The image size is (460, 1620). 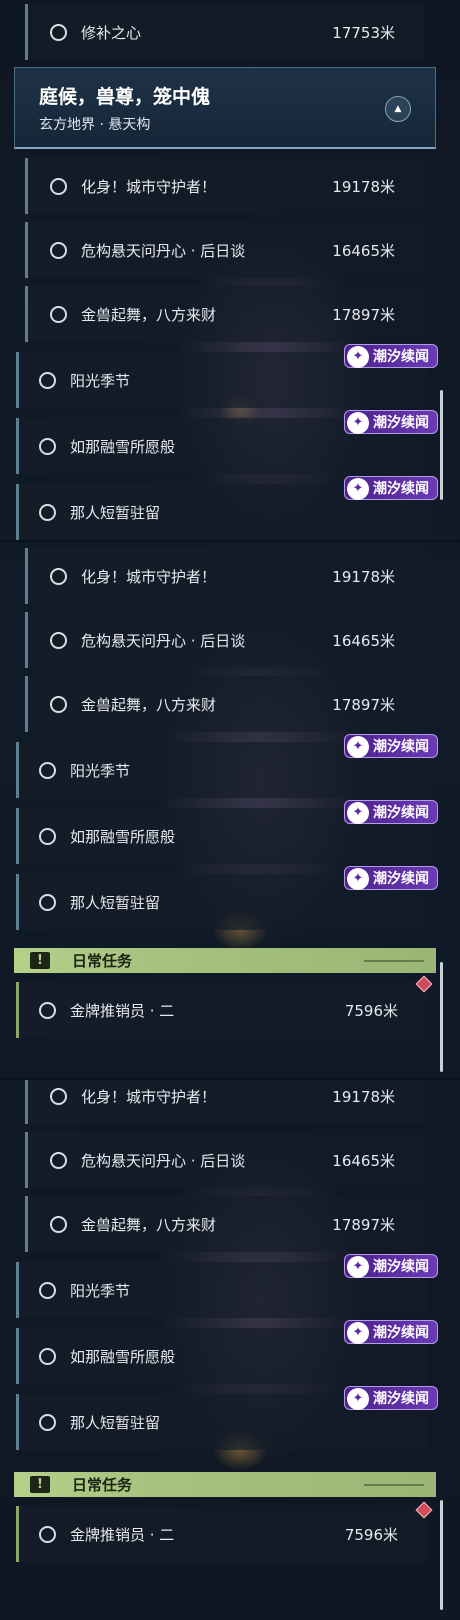 I want to click on quest-group-header: 庭候，兽尊，笼中傀 玄方地界 · 悬天构 ▲, so click(x=225, y=108).